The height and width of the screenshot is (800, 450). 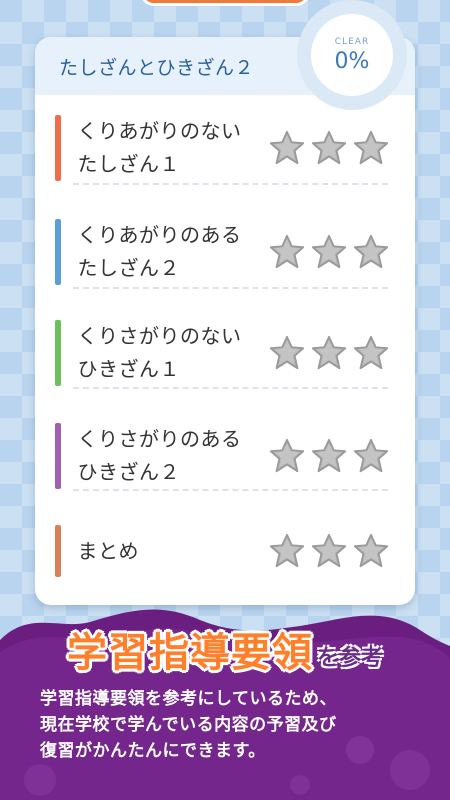 What do you see at coordinates (159, 455) in the screenshot?
I see `lesson-title: くりさがりのある ひきざん２` at bounding box center [159, 455].